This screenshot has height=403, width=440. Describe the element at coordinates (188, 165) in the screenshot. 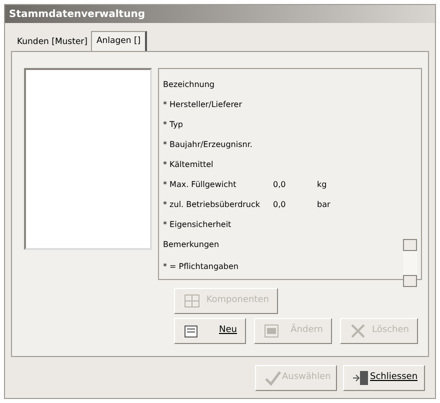

I see `field-label: * Kältemittel` at that location.